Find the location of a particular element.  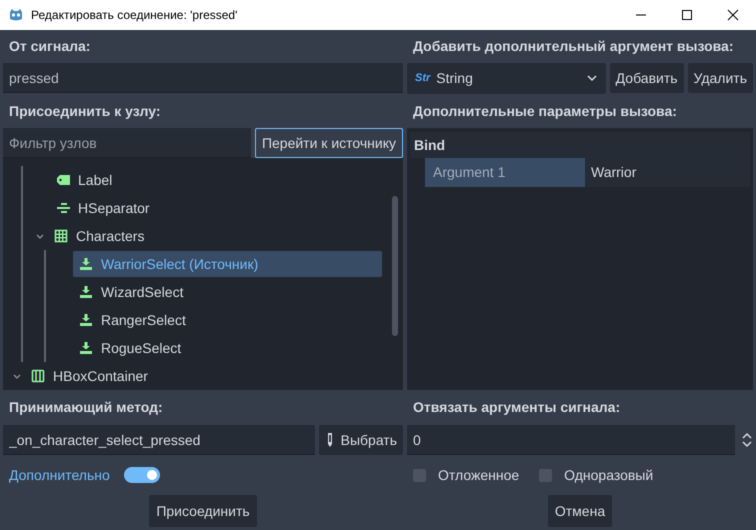

section-label: Присоединить к узлу: is located at coordinates (84, 111).